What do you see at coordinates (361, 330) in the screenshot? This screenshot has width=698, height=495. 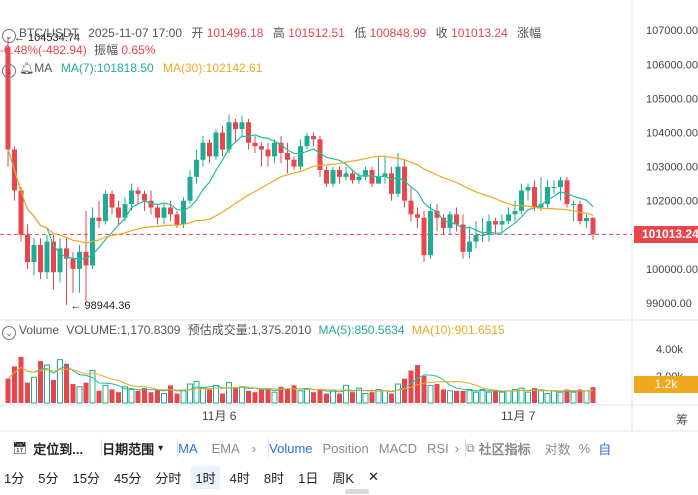 I see `vol-ma5-value: MA(5):850.5634` at bounding box center [361, 330].